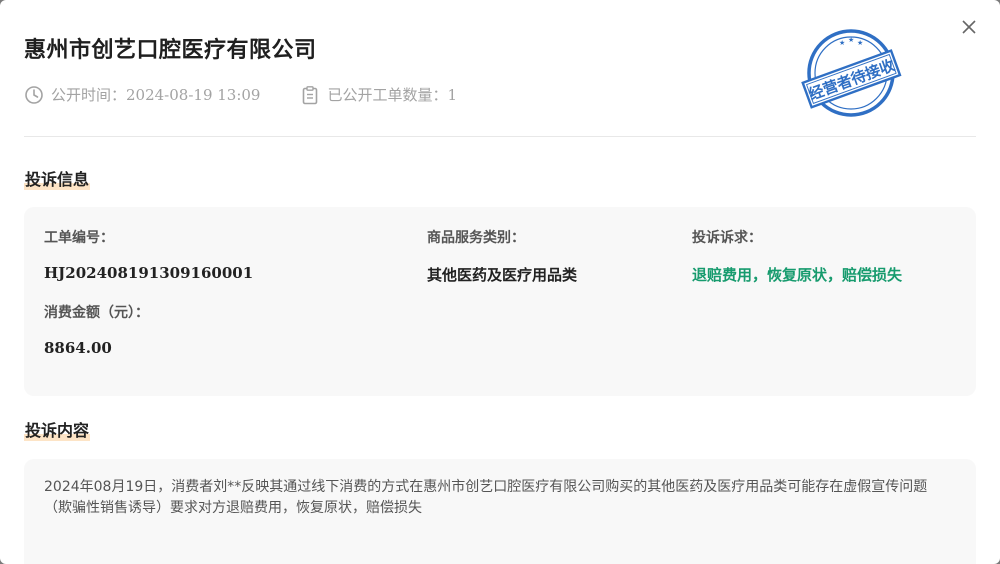 The height and width of the screenshot is (564, 1000). Describe the element at coordinates (149, 273) in the screenshot. I see `ticket-no-value: HJ202408191309160001` at that location.